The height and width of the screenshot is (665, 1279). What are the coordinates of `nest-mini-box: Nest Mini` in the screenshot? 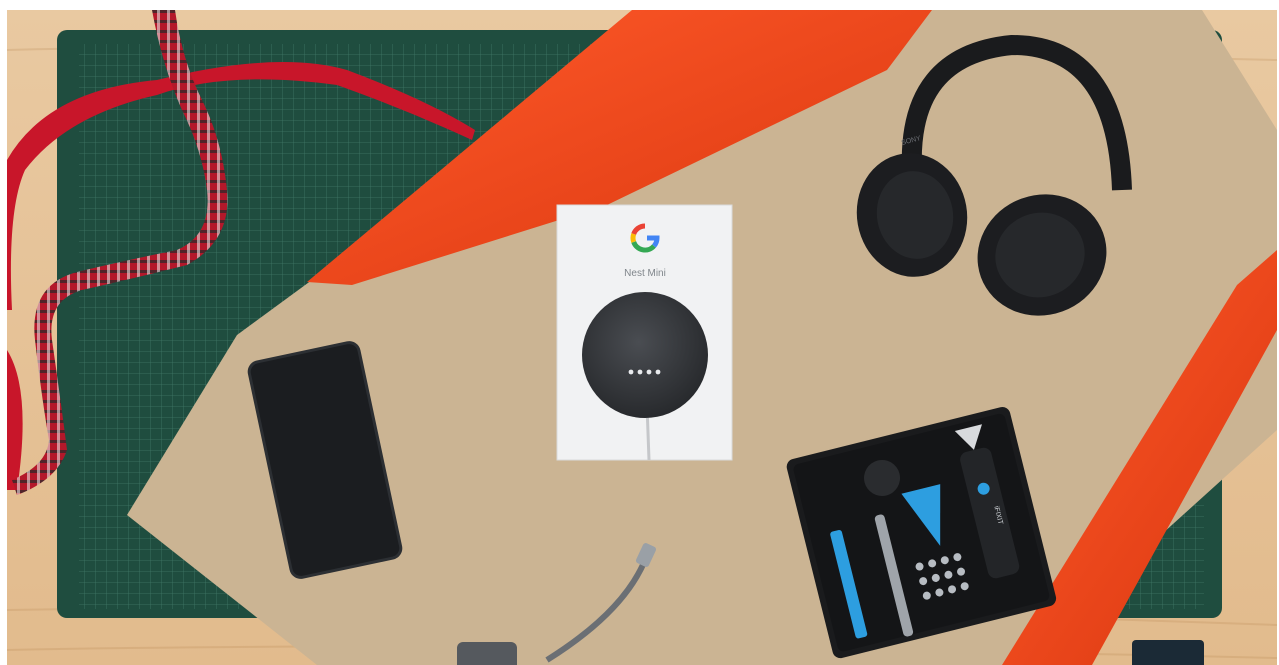 It's located at (644, 332).